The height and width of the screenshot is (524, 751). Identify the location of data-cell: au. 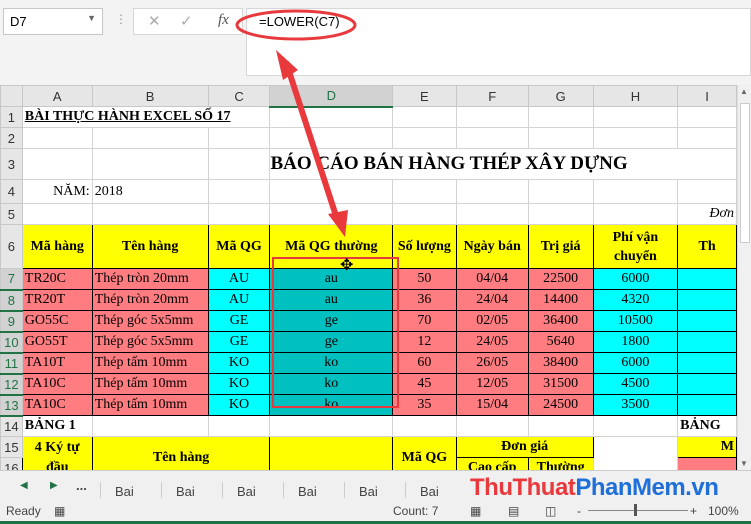
(331, 279).